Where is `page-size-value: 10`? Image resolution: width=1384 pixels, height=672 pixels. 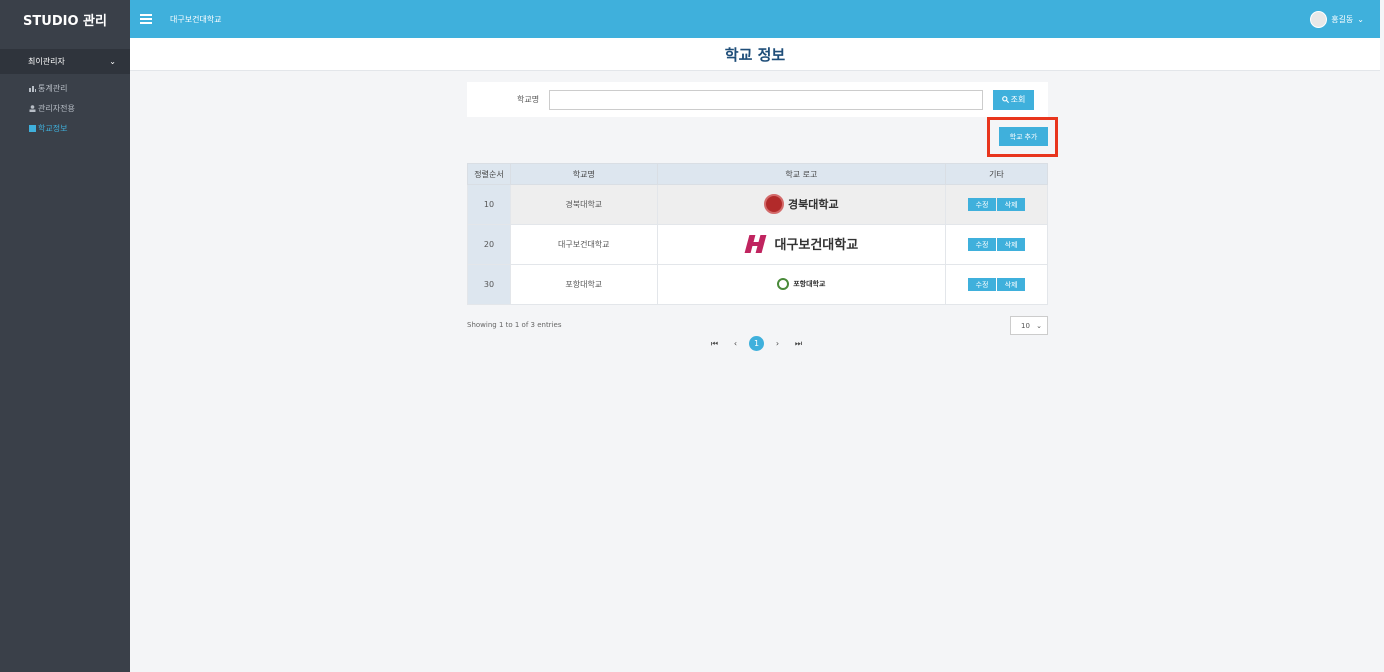
page-size-value: 10 is located at coordinates (1025, 325).